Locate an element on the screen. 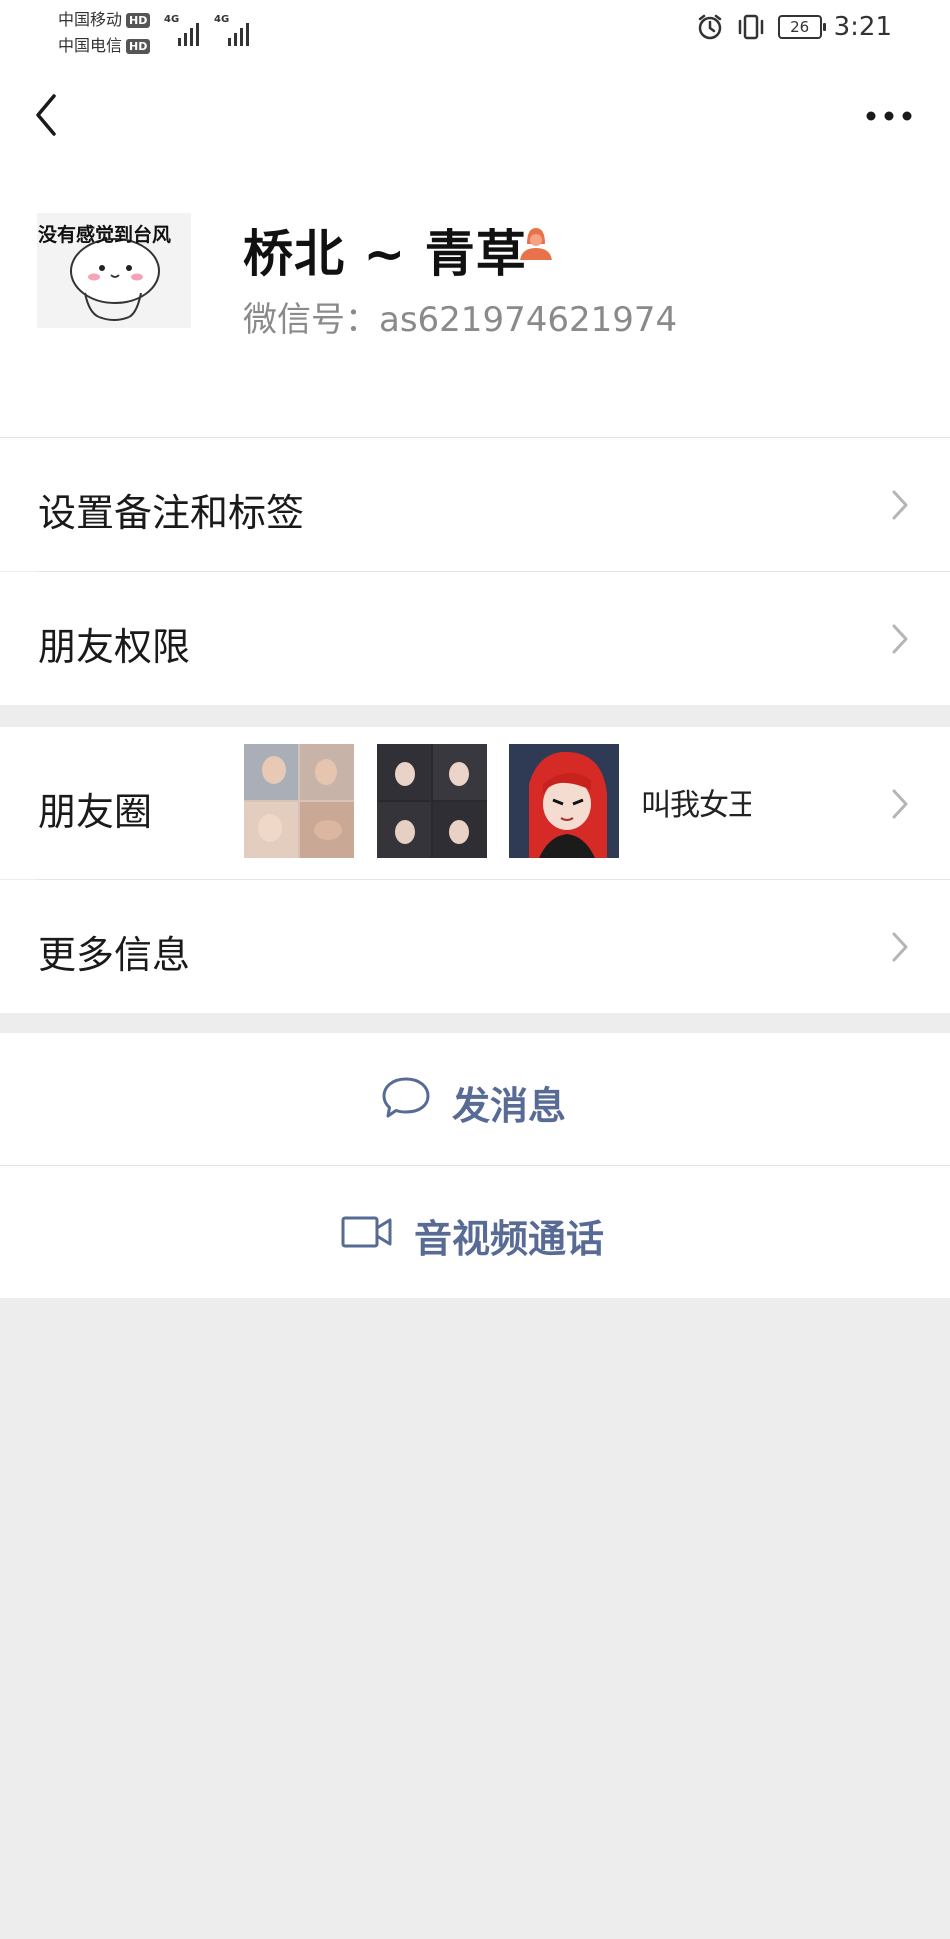 This screenshot has width=950, height=1939. send-message-label: 发消息 is located at coordinates (509, 1106).